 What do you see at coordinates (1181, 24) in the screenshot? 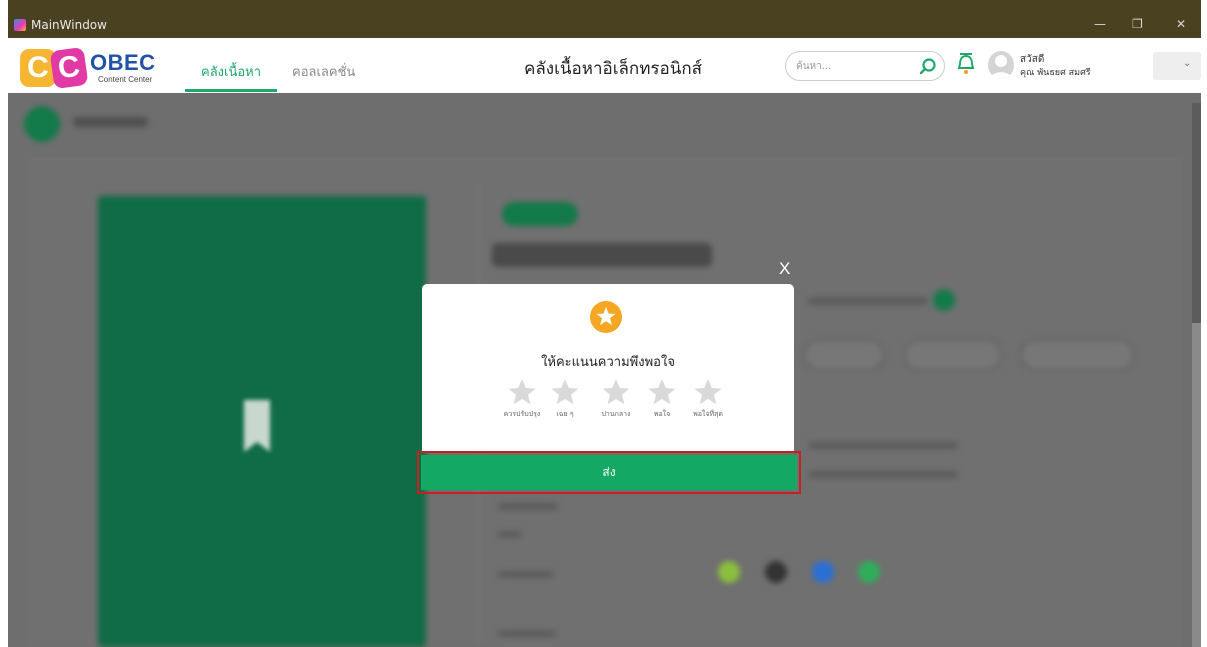
I see `close-window-button: ✕` at bounding box center [1181, 24].